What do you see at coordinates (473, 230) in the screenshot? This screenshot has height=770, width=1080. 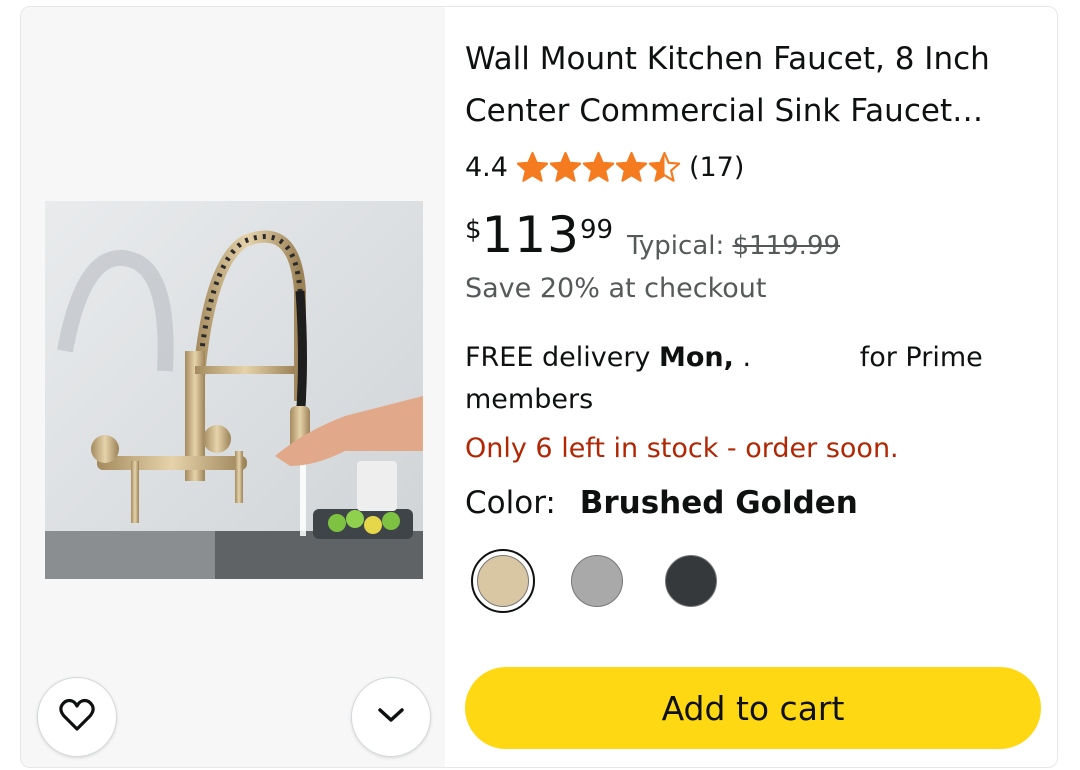 I see `price-symbol: $` at bounding box center [473, 230].